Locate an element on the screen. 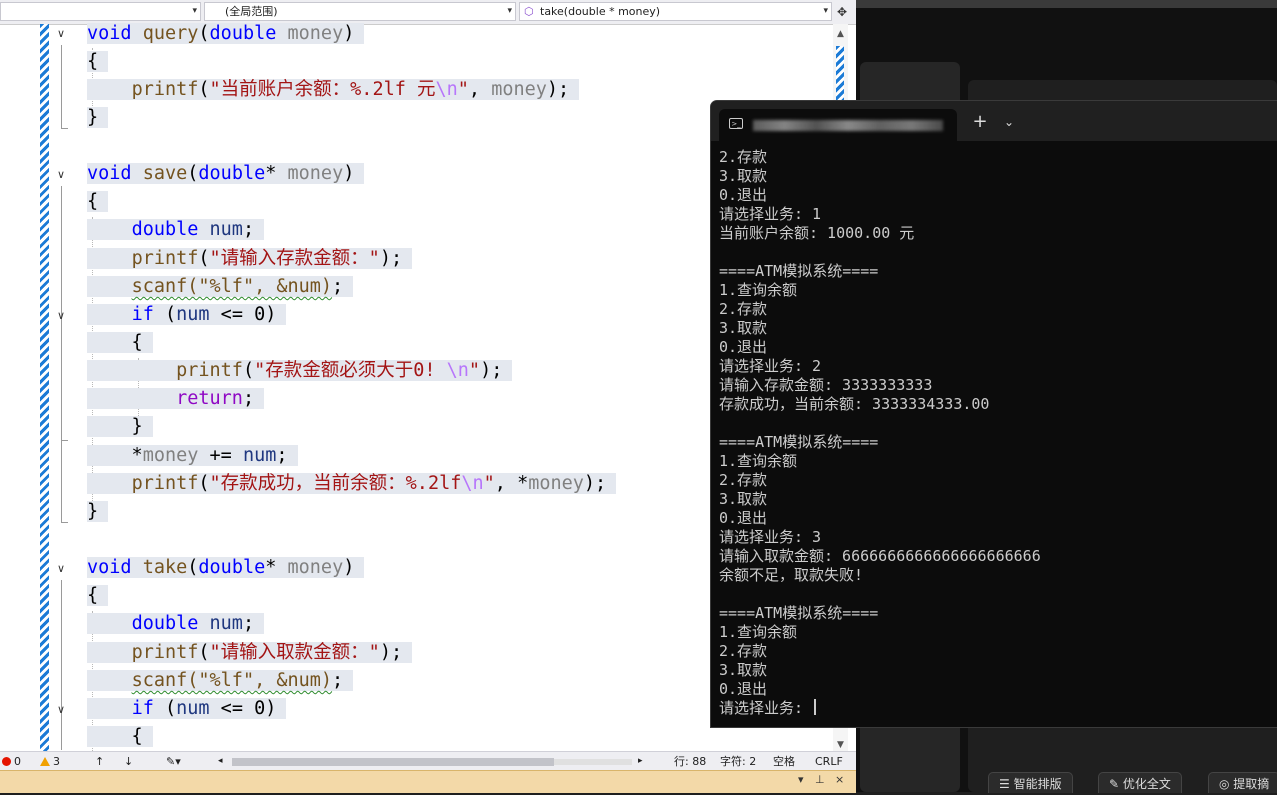  terminal-line: 请输入取款金额: 6666666666666666666666 is located at coordinates (880, 556).